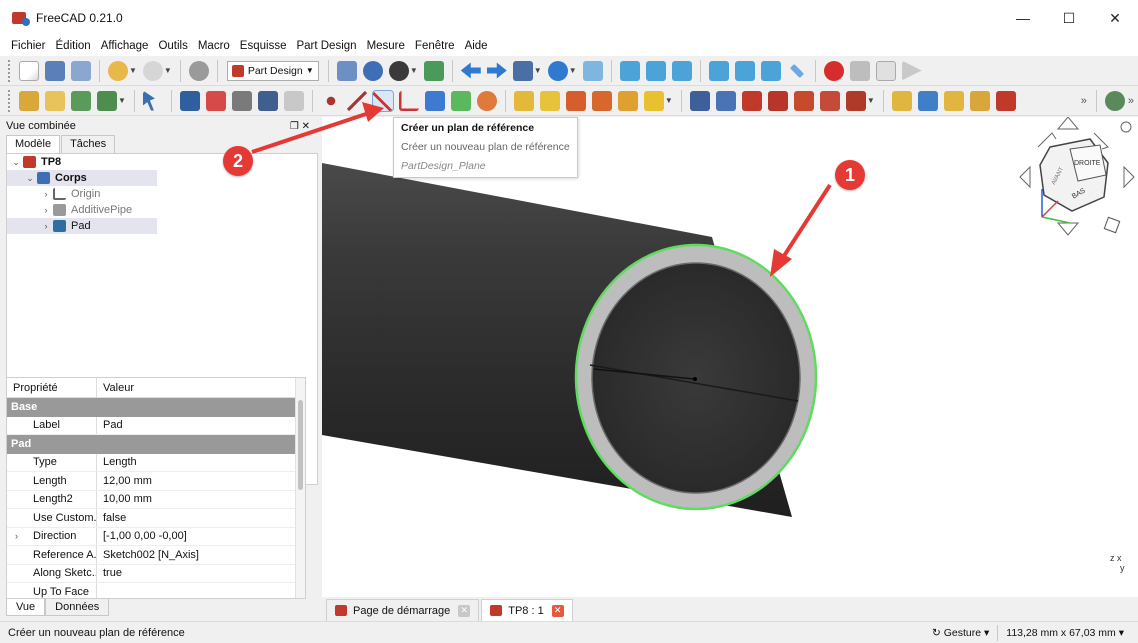 This screenshot has width=1138, height=643. Describe the element at coordinates (156, 590) in the screenshot. I see `property-row: Up To Face` at that location.